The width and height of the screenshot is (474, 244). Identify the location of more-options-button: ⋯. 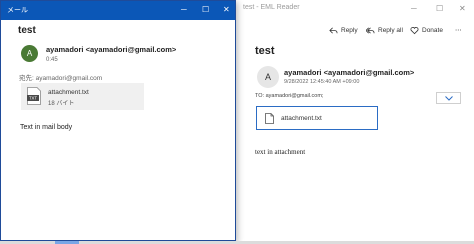
(458, 30).